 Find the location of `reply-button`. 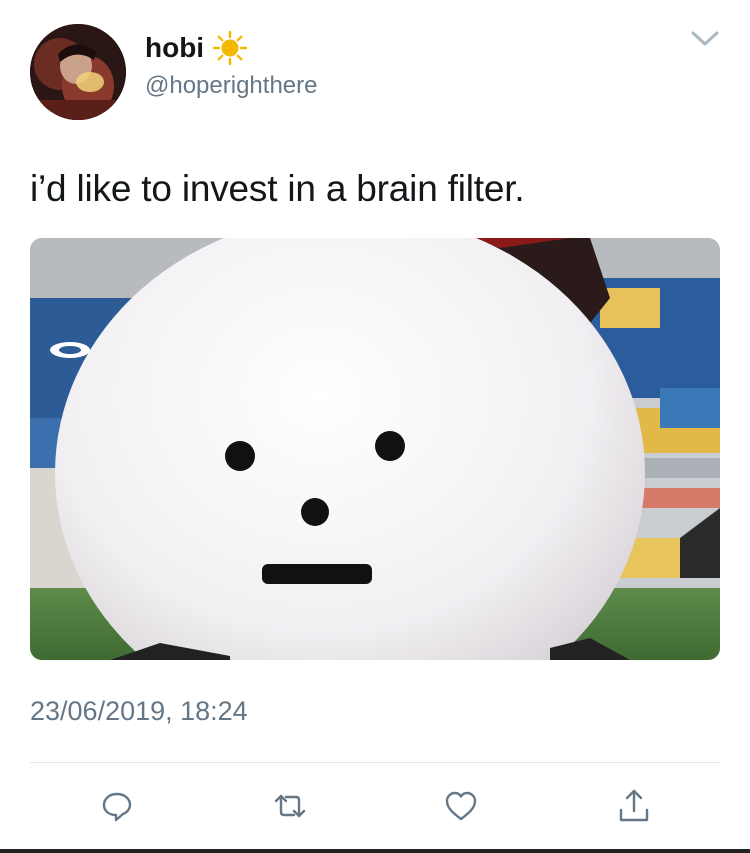

reply-button is located at coordinates (117, 806).